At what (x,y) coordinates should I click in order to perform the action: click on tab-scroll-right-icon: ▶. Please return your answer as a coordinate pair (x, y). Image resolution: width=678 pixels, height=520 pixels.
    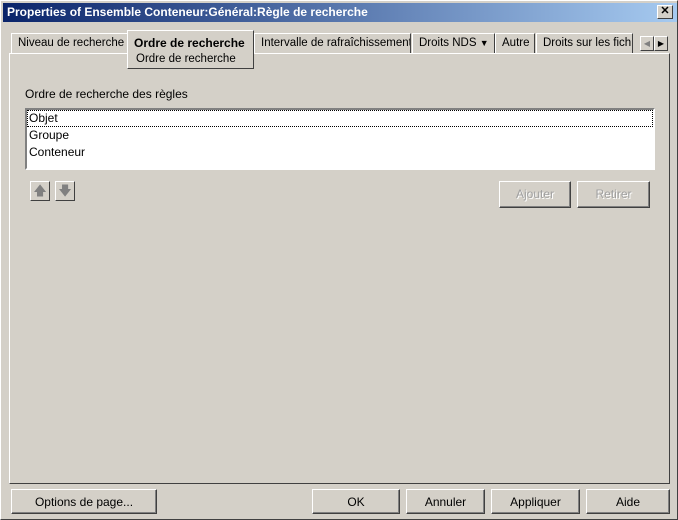
    Looking at the image, I should click on (661, 43).